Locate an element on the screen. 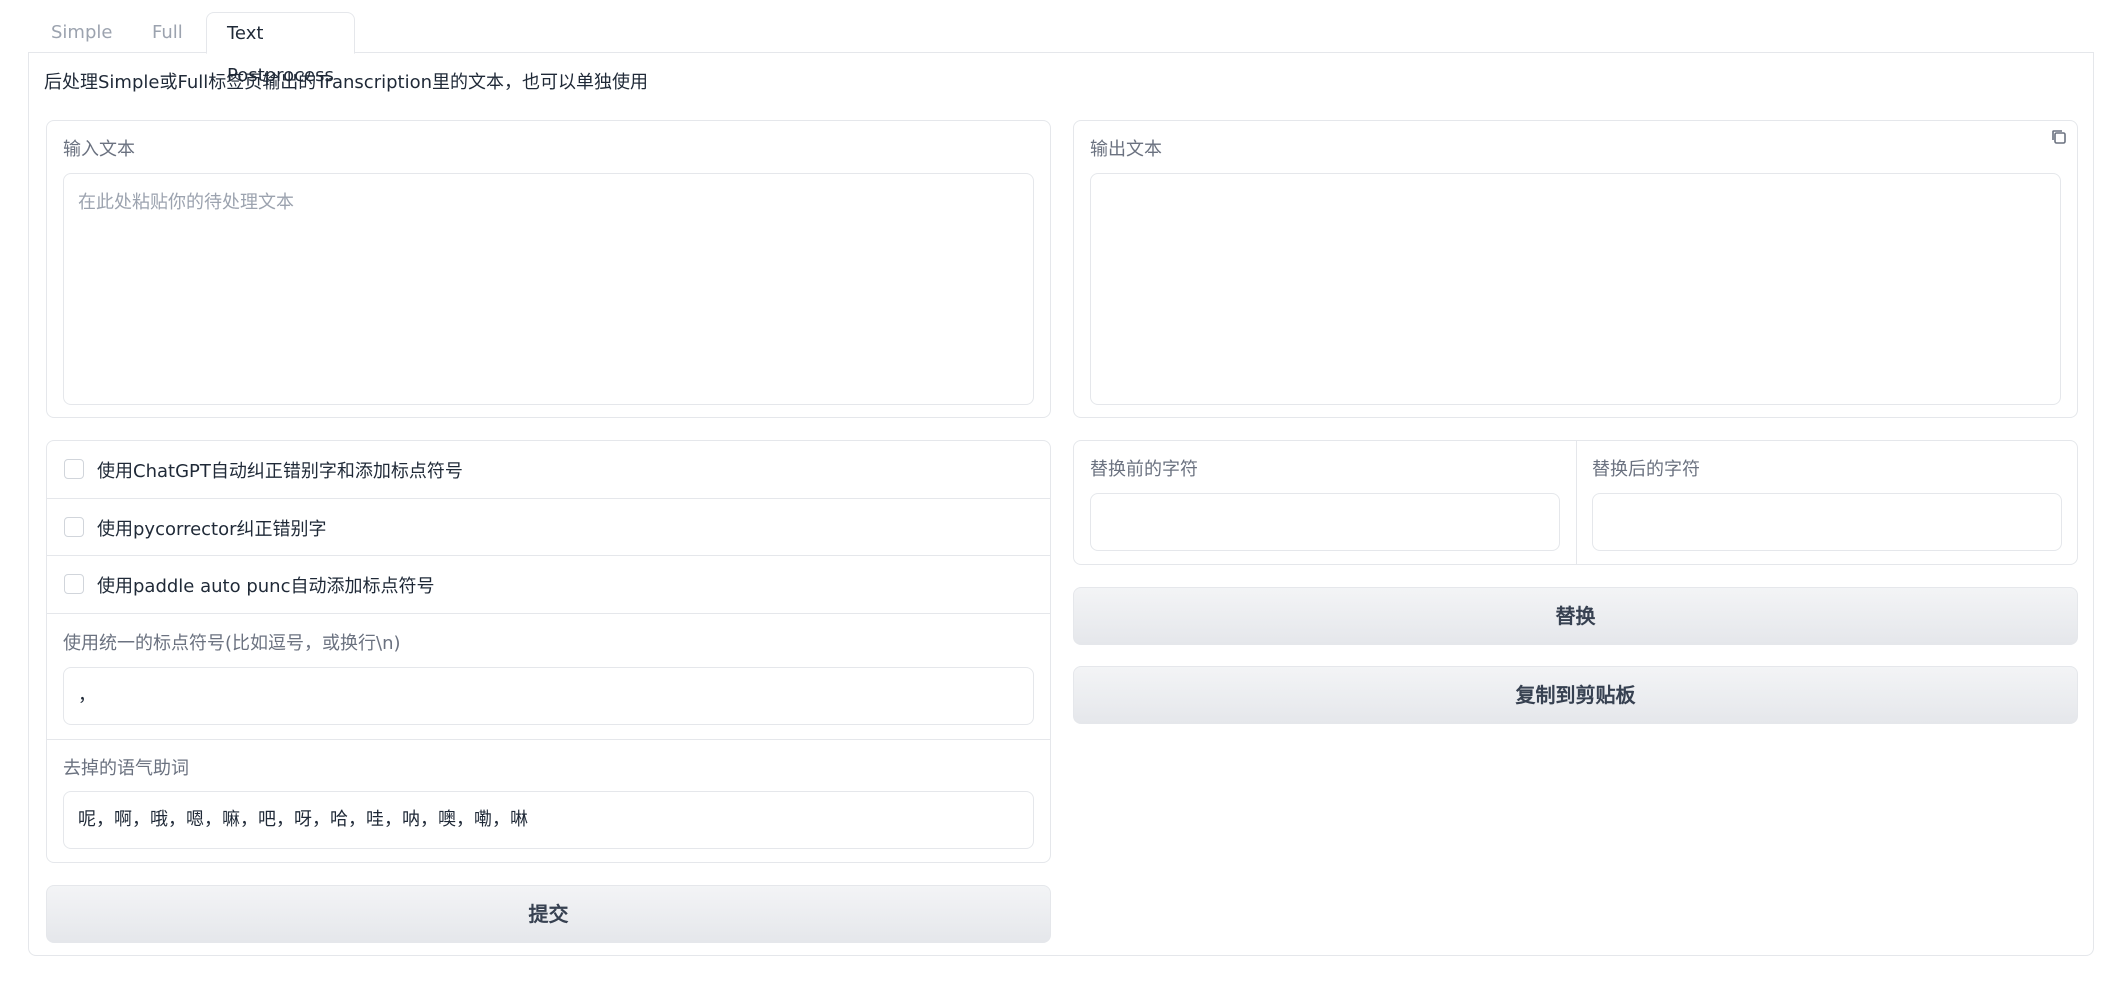  copy-icon is located at coordinates (2059, 137).